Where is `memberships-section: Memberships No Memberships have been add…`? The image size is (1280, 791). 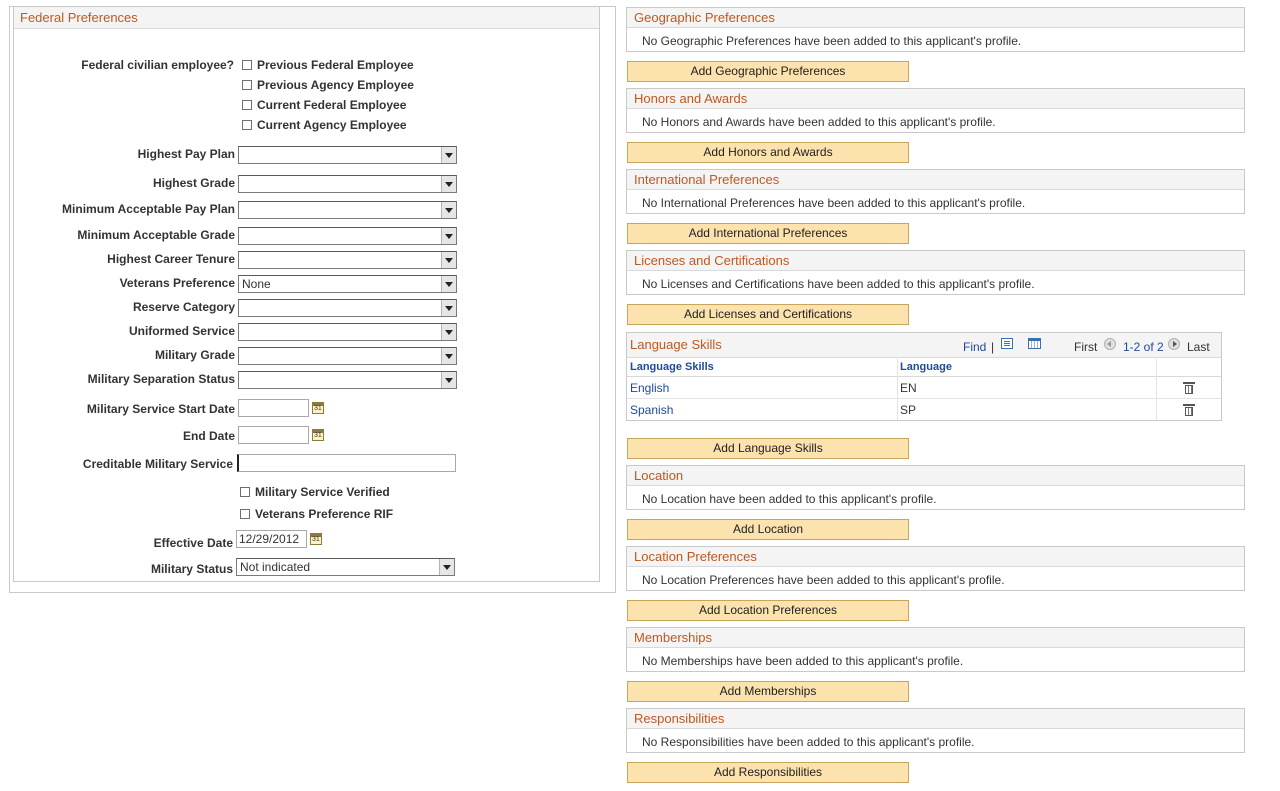 memberships-section: Memberships No Memberships have been add… is located at coordinates (935, 649).